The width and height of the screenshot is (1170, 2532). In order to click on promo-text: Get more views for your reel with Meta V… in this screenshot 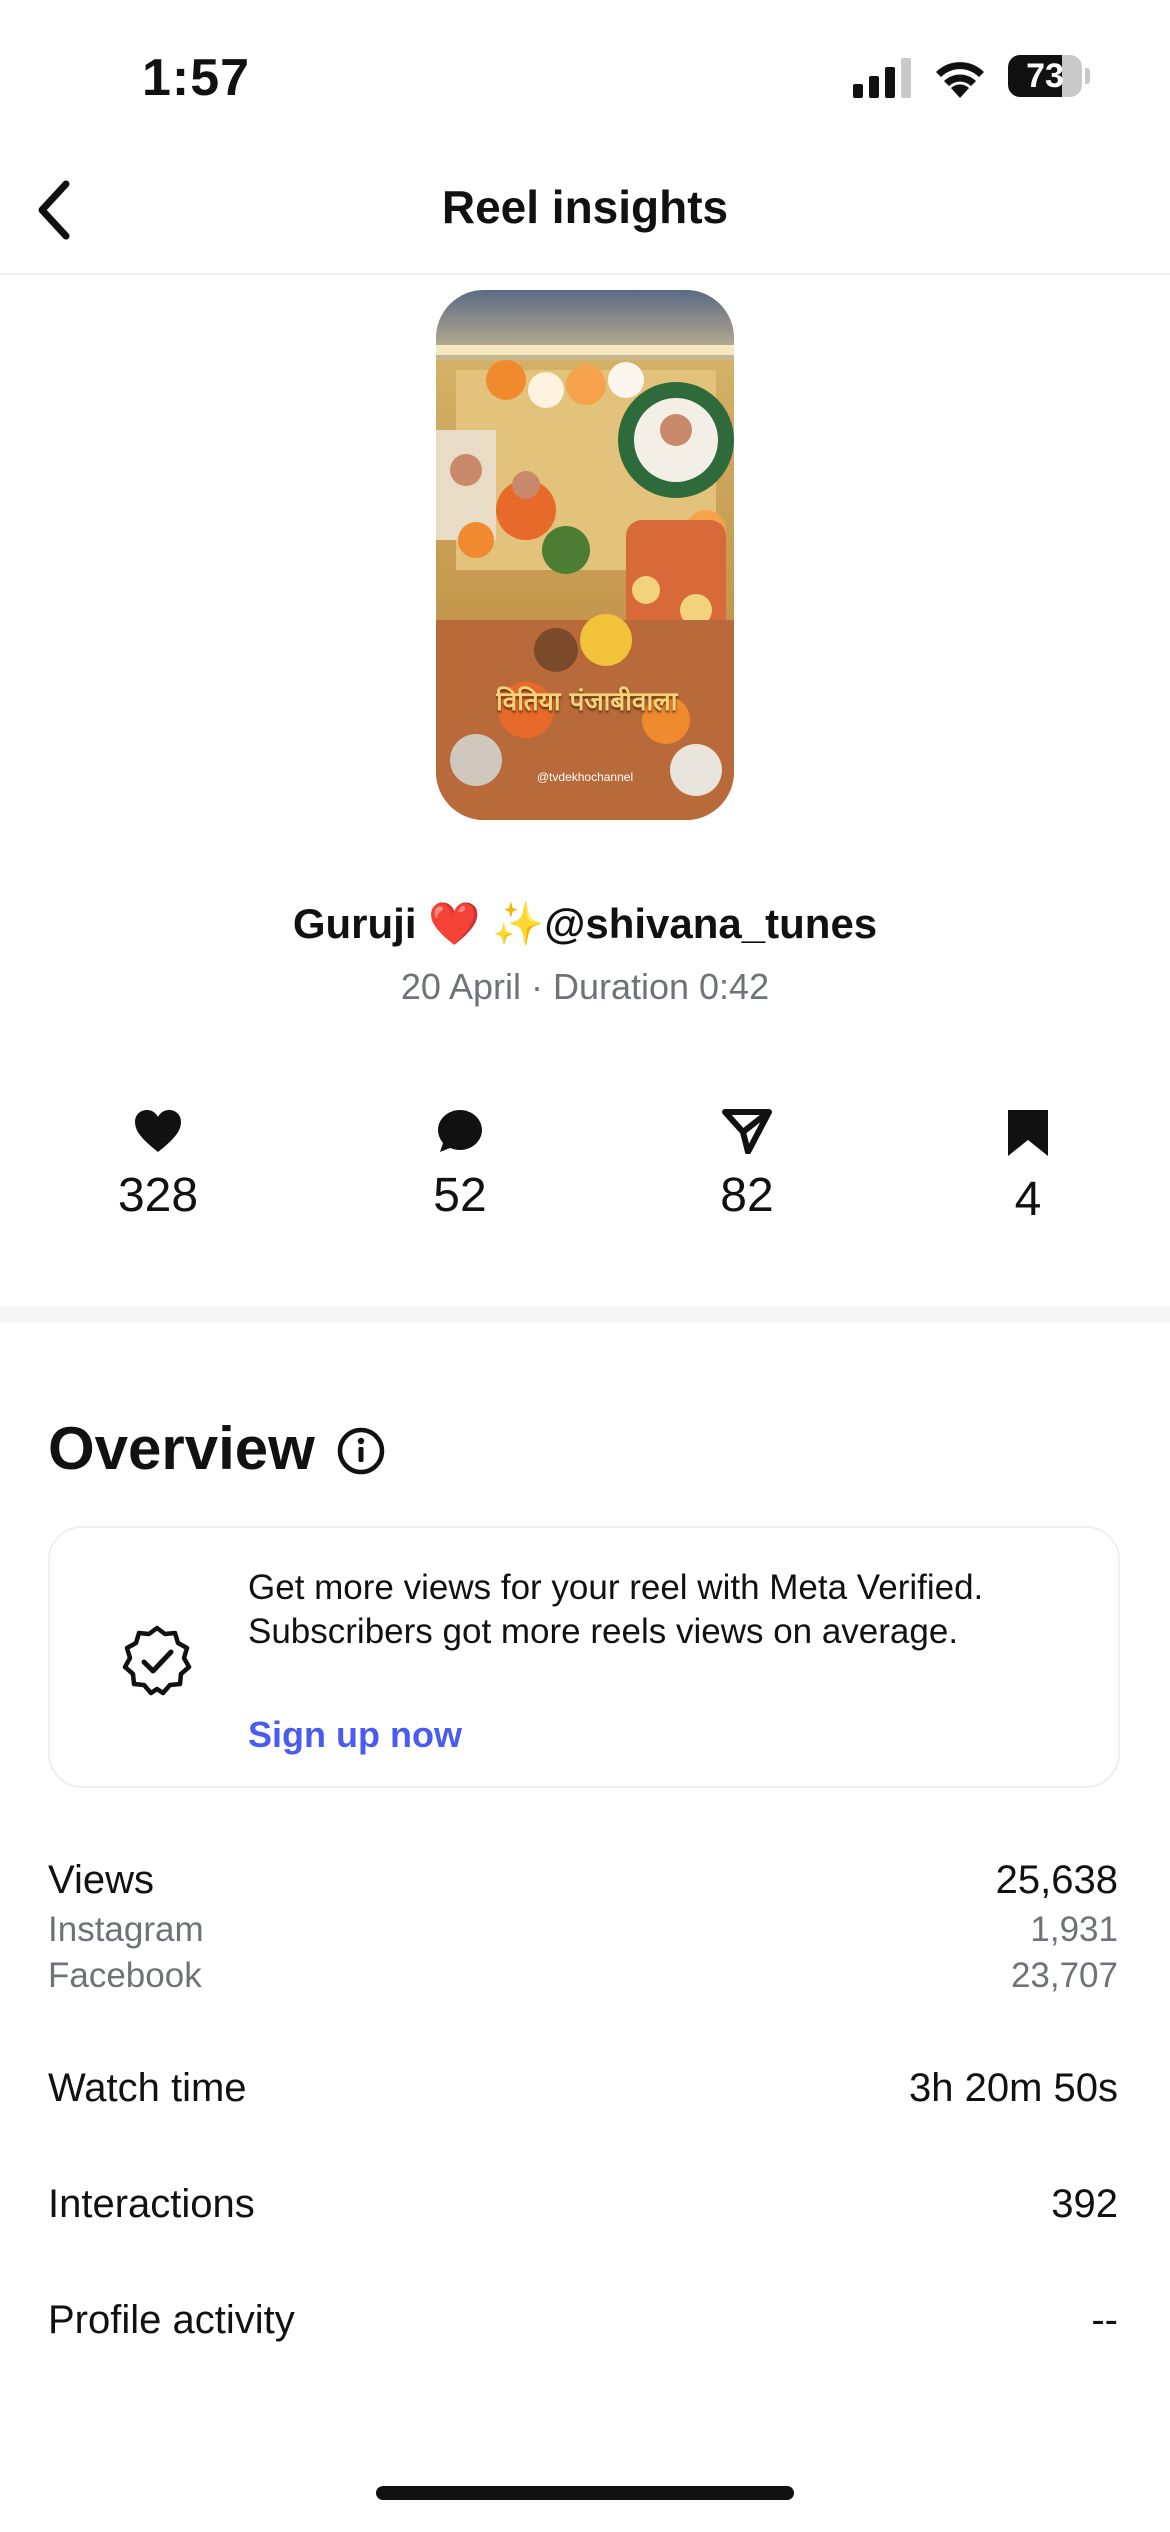, I will do `click(616, 1609)`.